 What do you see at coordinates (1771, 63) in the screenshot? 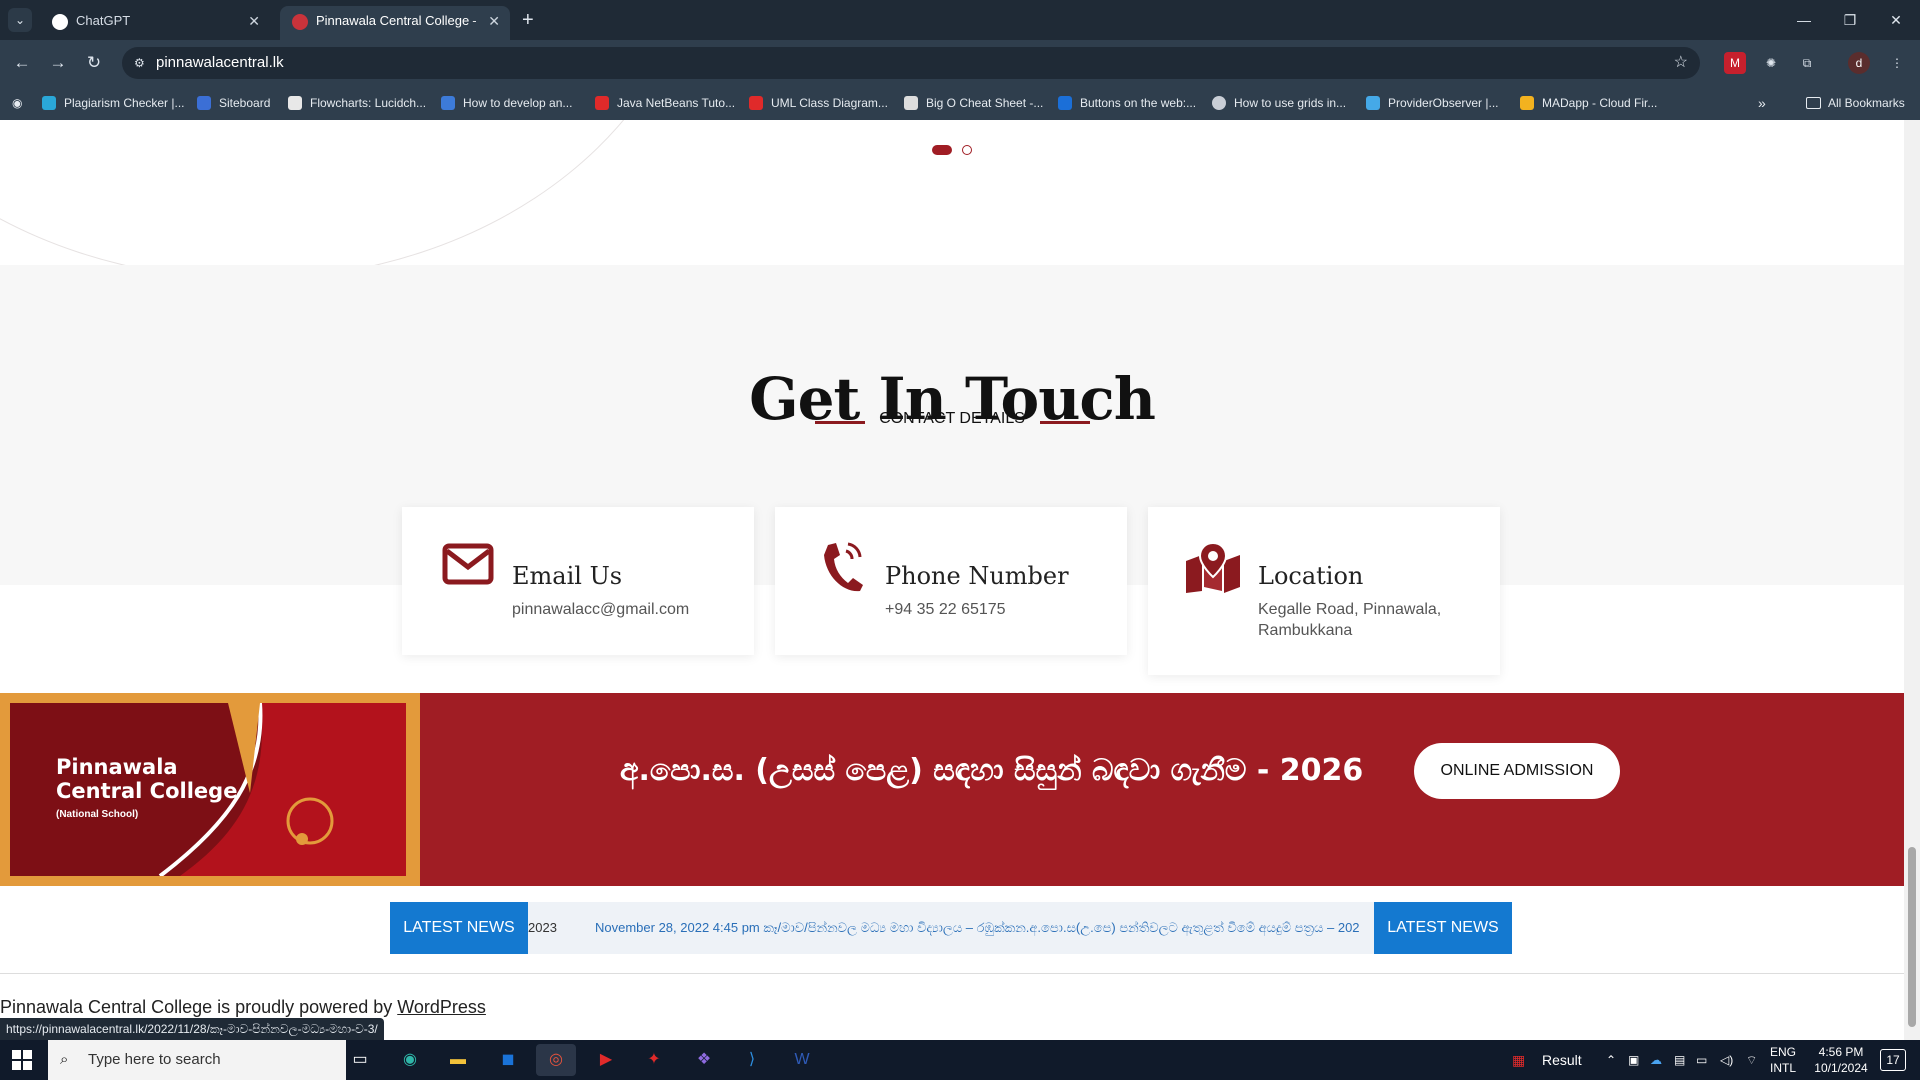
I see `extension-ai-icon: ✺` at bounding box center [1771, 63].